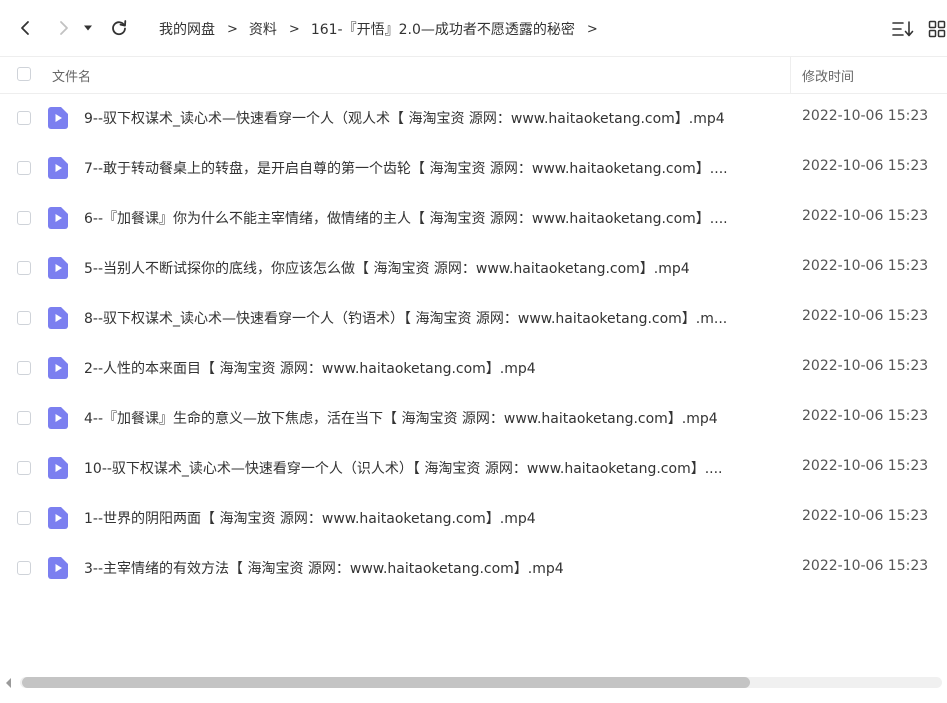 This screenshot has height=703, width=947. Describe the element at coordinates (790, 75) in the screenshot. I see `column-divider` at that location.